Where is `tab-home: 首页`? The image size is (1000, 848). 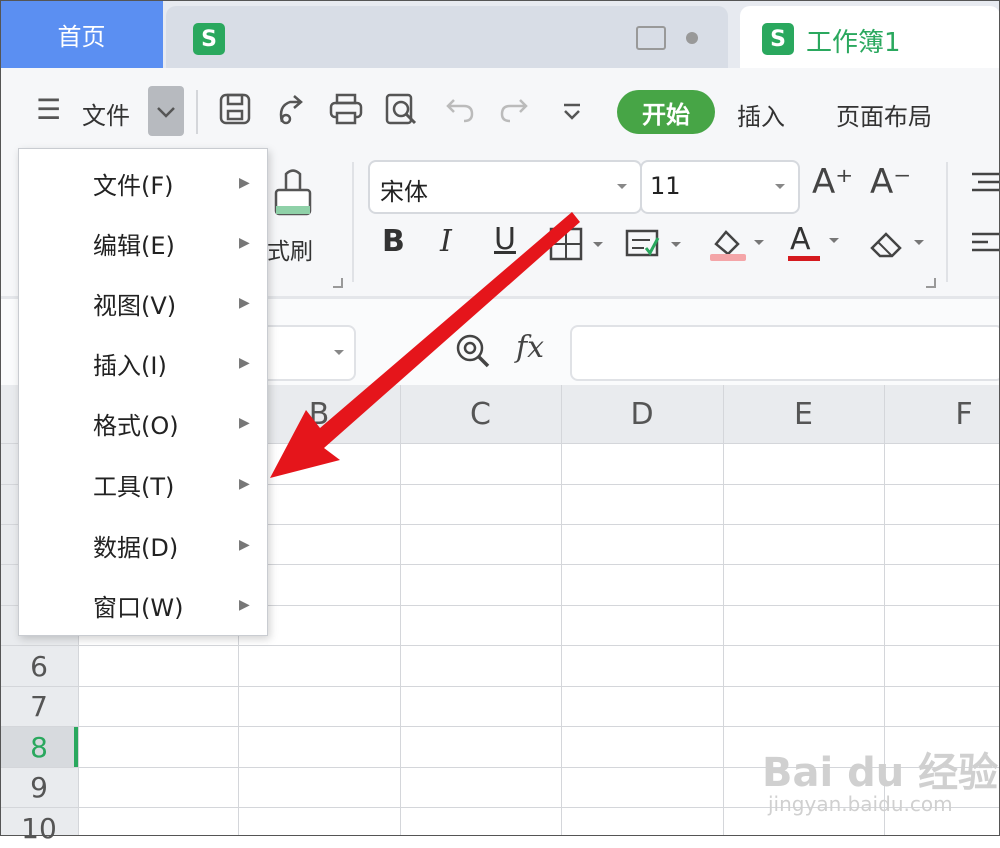
tab-home: 首页 is located at coordinates (81, 34).